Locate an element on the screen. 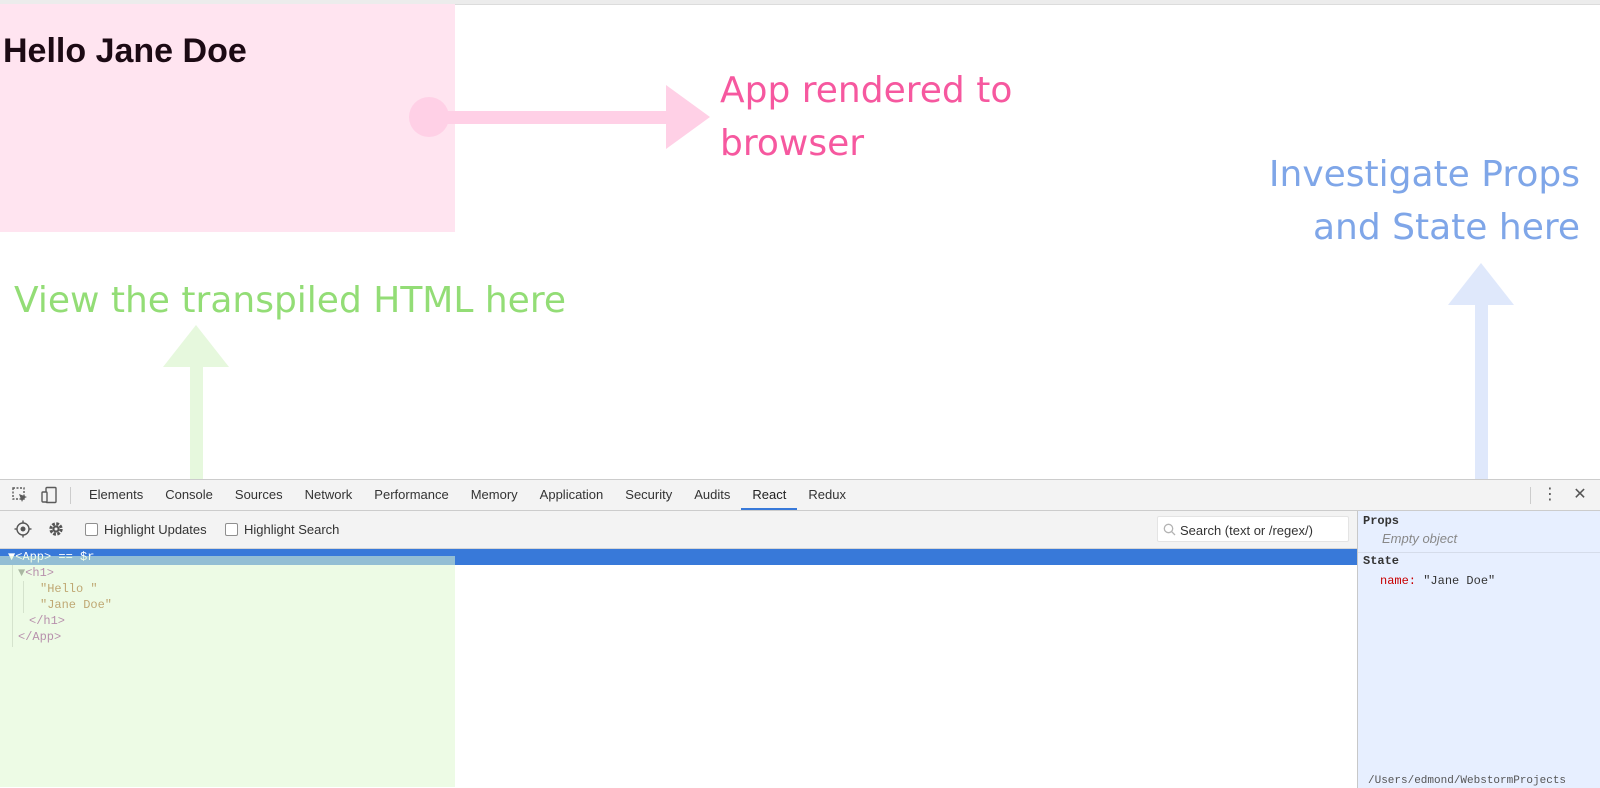  highlight-updates-checkbox: Highlight Updates is located at coordinates (146, 529).